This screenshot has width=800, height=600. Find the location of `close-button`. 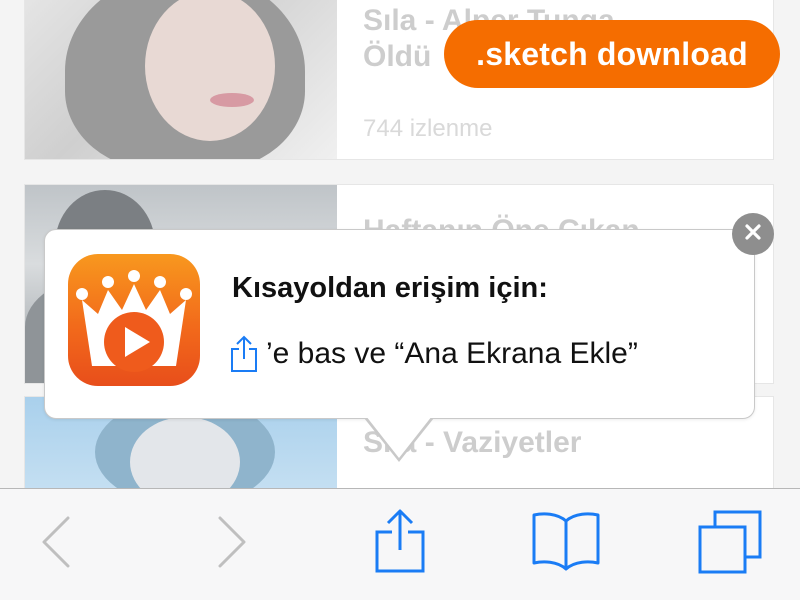

close-button is located at coordinates (753, 234).